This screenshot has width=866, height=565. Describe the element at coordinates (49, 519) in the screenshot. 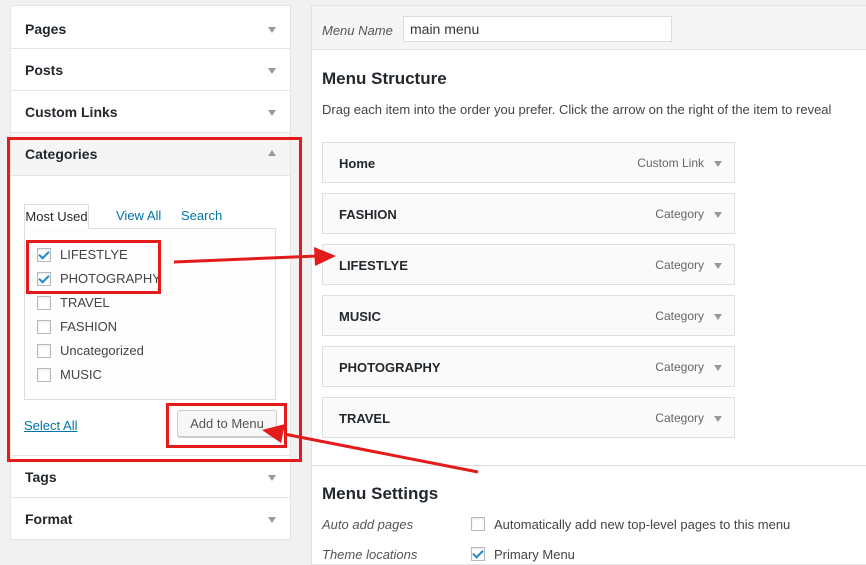

I see `accordion-title: Format` at that location.